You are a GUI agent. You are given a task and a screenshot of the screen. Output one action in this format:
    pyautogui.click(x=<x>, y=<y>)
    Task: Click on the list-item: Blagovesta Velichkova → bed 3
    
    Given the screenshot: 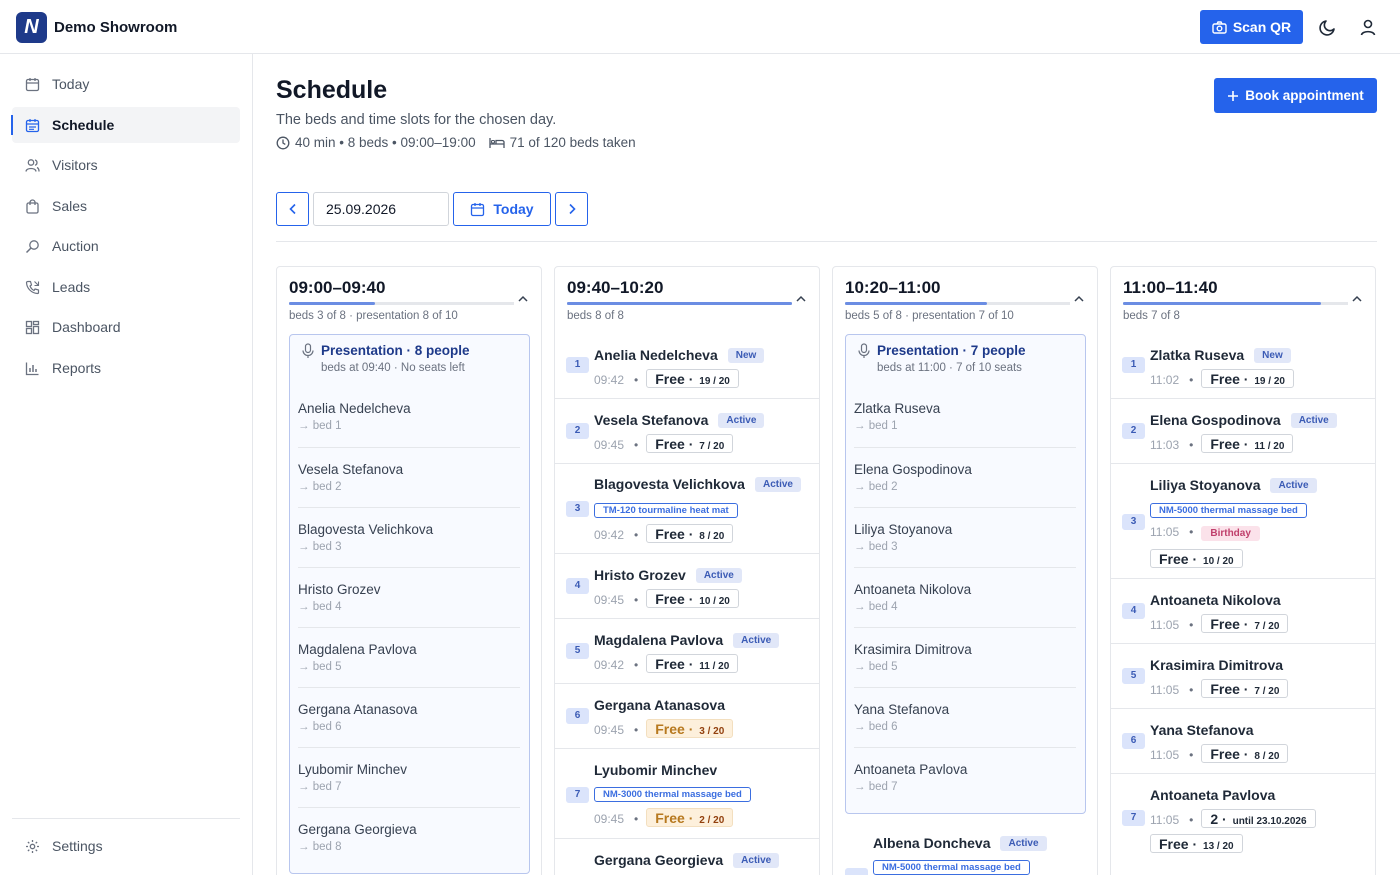 What is the action you would take?
    pyautogui.click(x=409, y=537)
    